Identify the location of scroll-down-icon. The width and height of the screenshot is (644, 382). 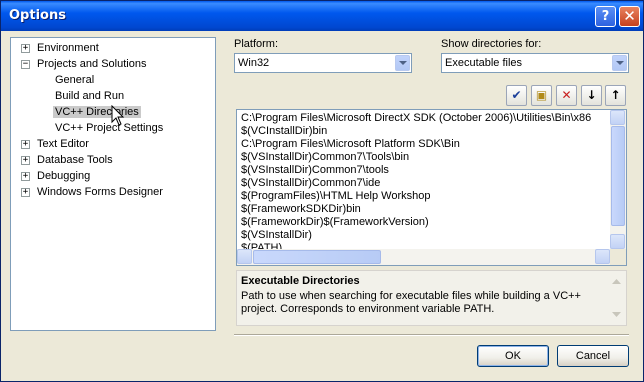
(617, 241).